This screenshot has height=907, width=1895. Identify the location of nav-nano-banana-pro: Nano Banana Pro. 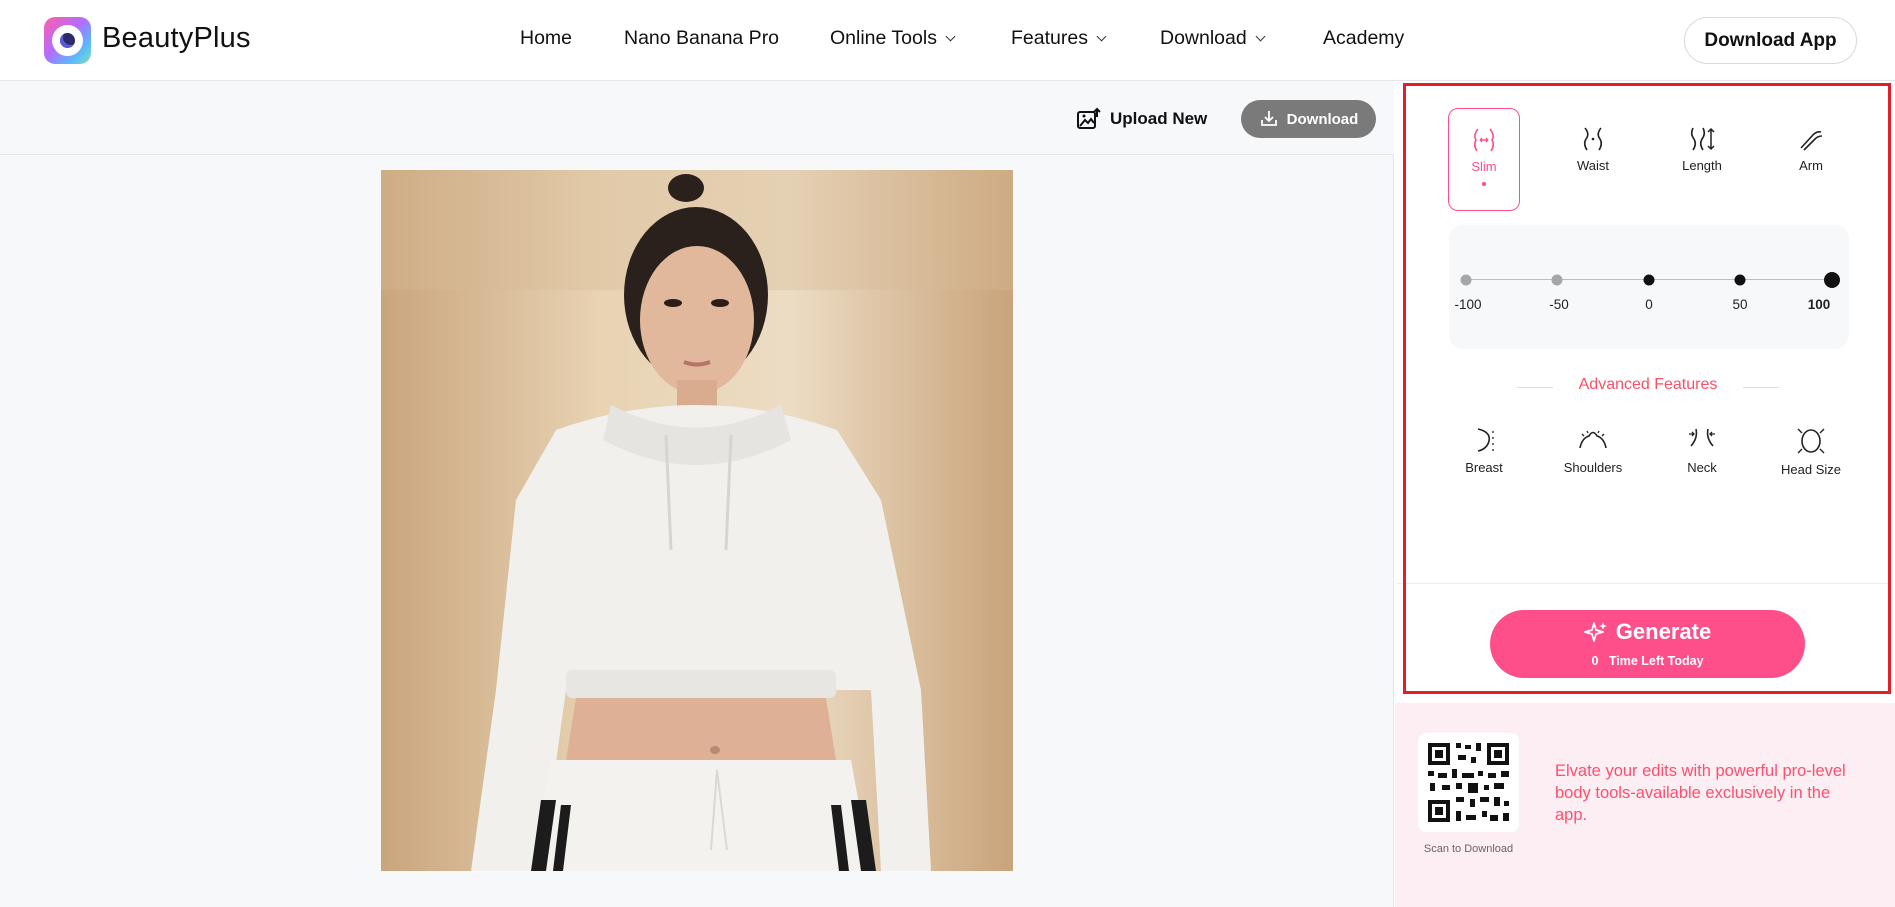
(701, 38).